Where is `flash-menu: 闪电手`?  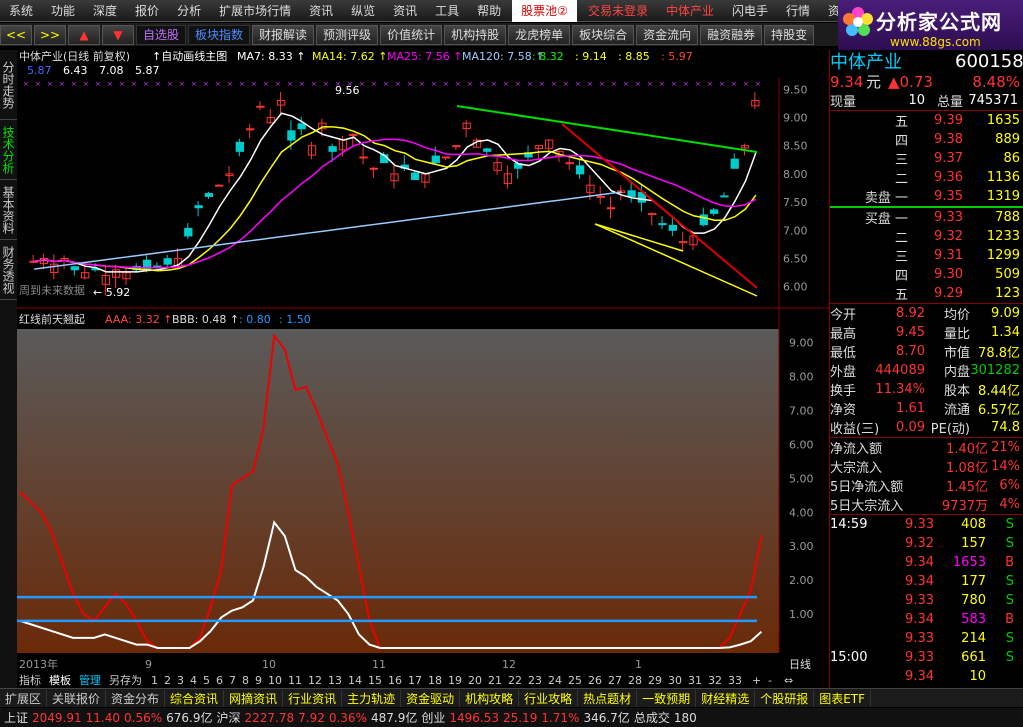
flash-menu: 闪电手 is located at coordinates (750, 11).